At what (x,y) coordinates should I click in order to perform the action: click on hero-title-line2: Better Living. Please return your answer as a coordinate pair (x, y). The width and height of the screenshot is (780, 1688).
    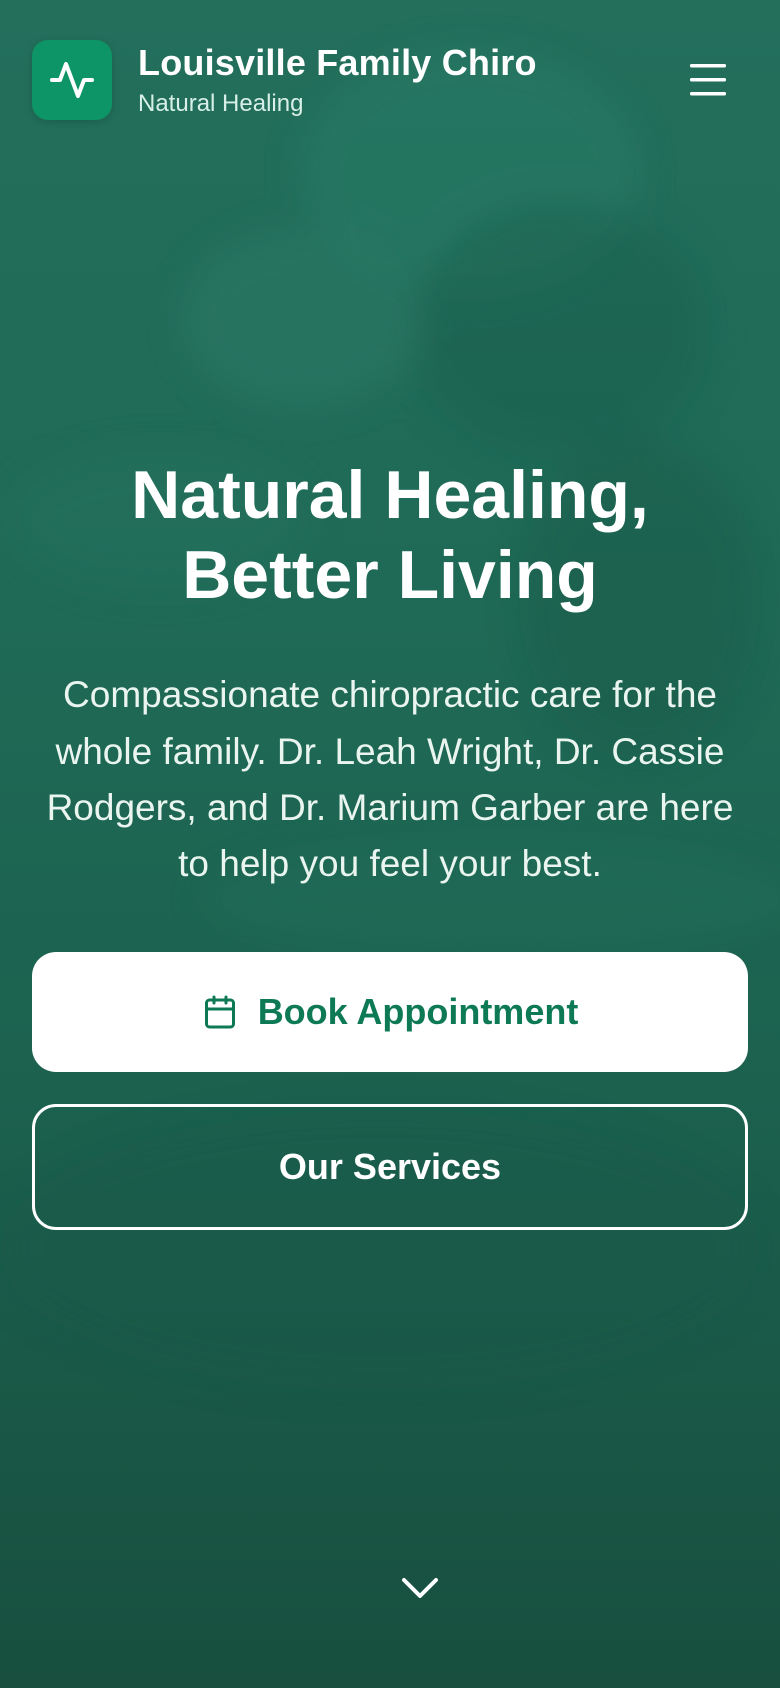
    Looking at the image, I should click on (390, 575).